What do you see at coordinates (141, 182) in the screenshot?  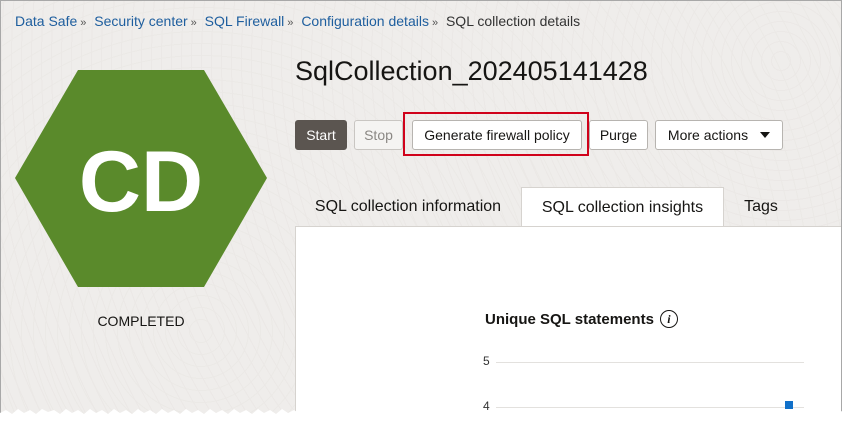 I see `hexagon-initials: CD` at bounding box center [141, 182].